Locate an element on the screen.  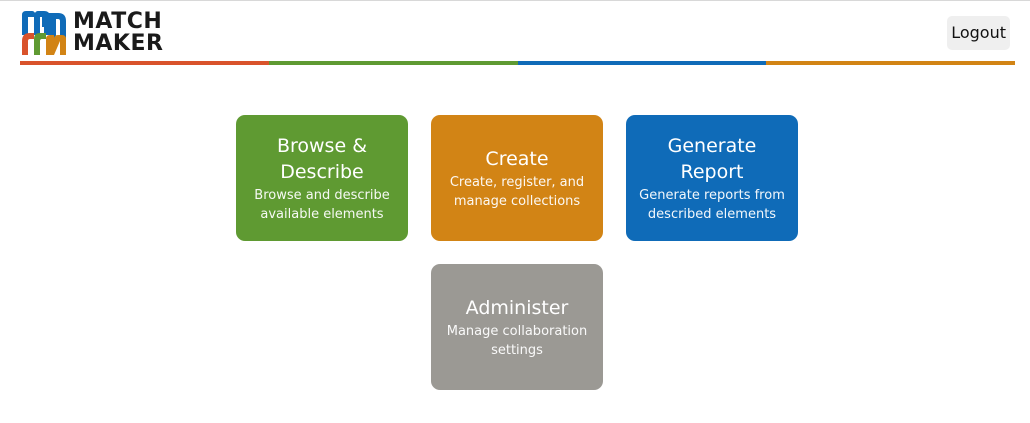
logo-text-line2: MAKER is located at coordinates (118, 43).